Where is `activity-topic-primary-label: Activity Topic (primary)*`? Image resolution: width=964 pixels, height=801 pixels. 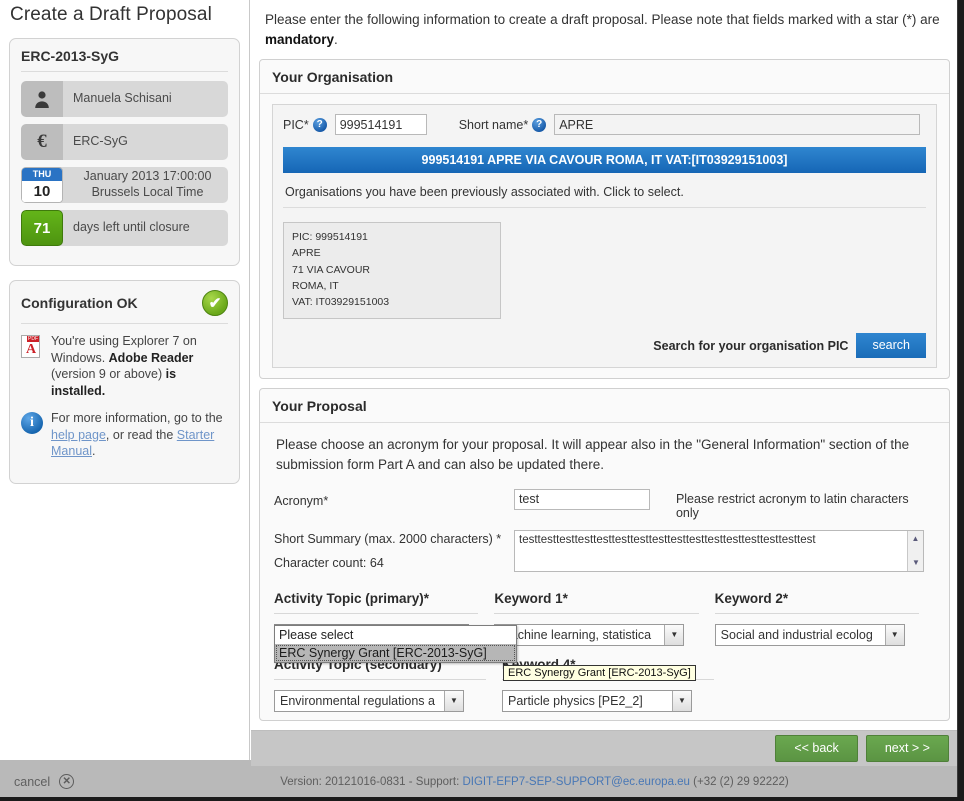 activity-topic-primary-label: Activity Topic (primary)* is located at coordinates (376, 602).